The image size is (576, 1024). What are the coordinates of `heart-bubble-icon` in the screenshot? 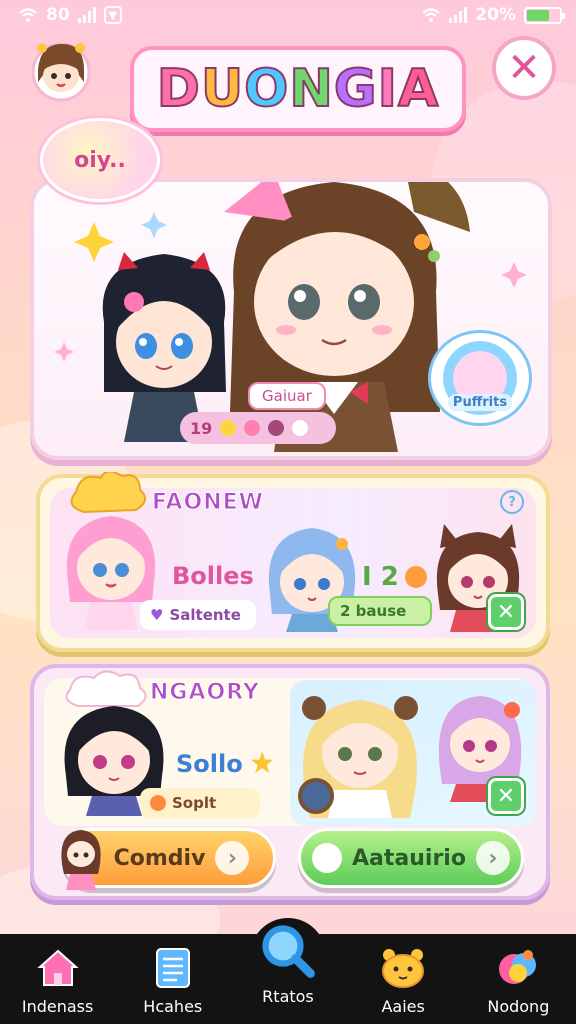 It's located at (518, 967).